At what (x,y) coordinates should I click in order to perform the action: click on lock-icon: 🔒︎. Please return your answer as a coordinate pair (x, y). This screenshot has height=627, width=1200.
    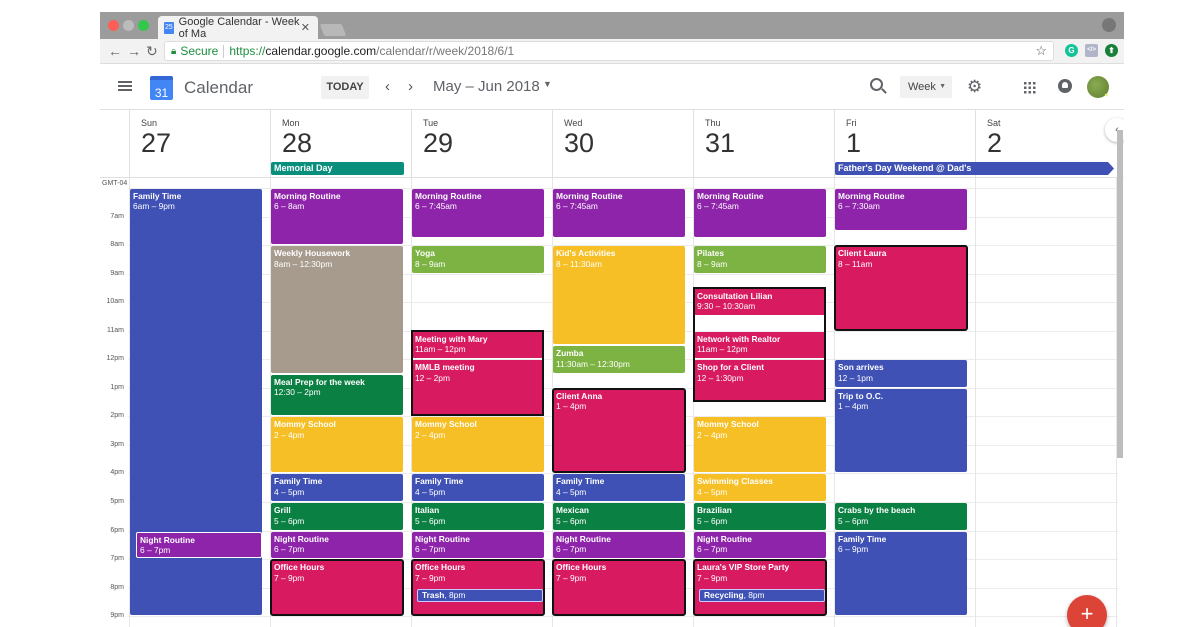
    Looking at the image, I should click on (174, 51).